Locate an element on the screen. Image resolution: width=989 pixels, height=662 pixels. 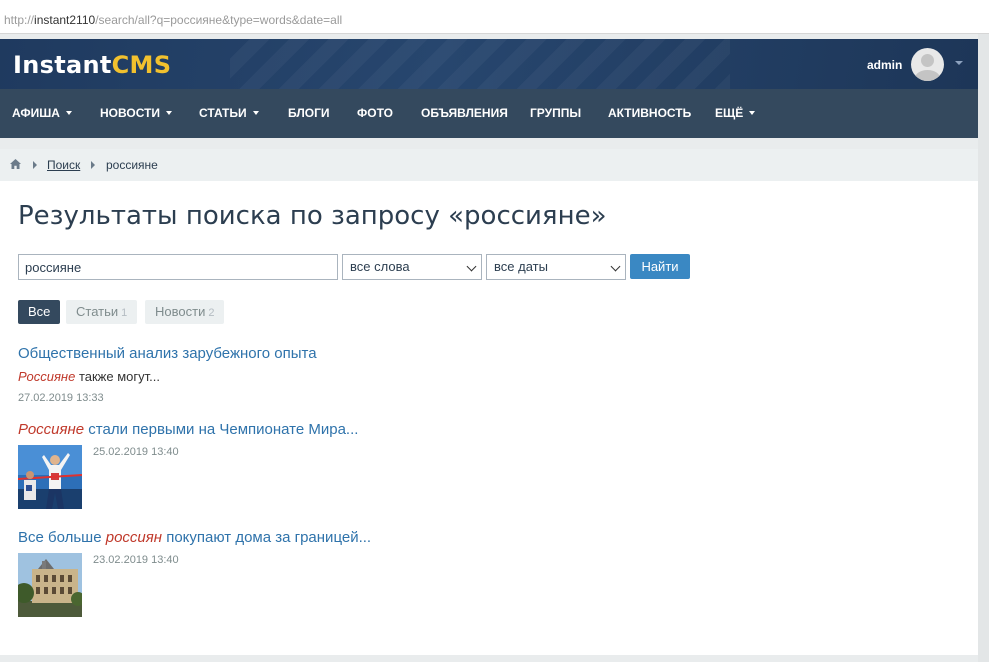
user-menu-caret-icon is located at coordinates (959, 63).